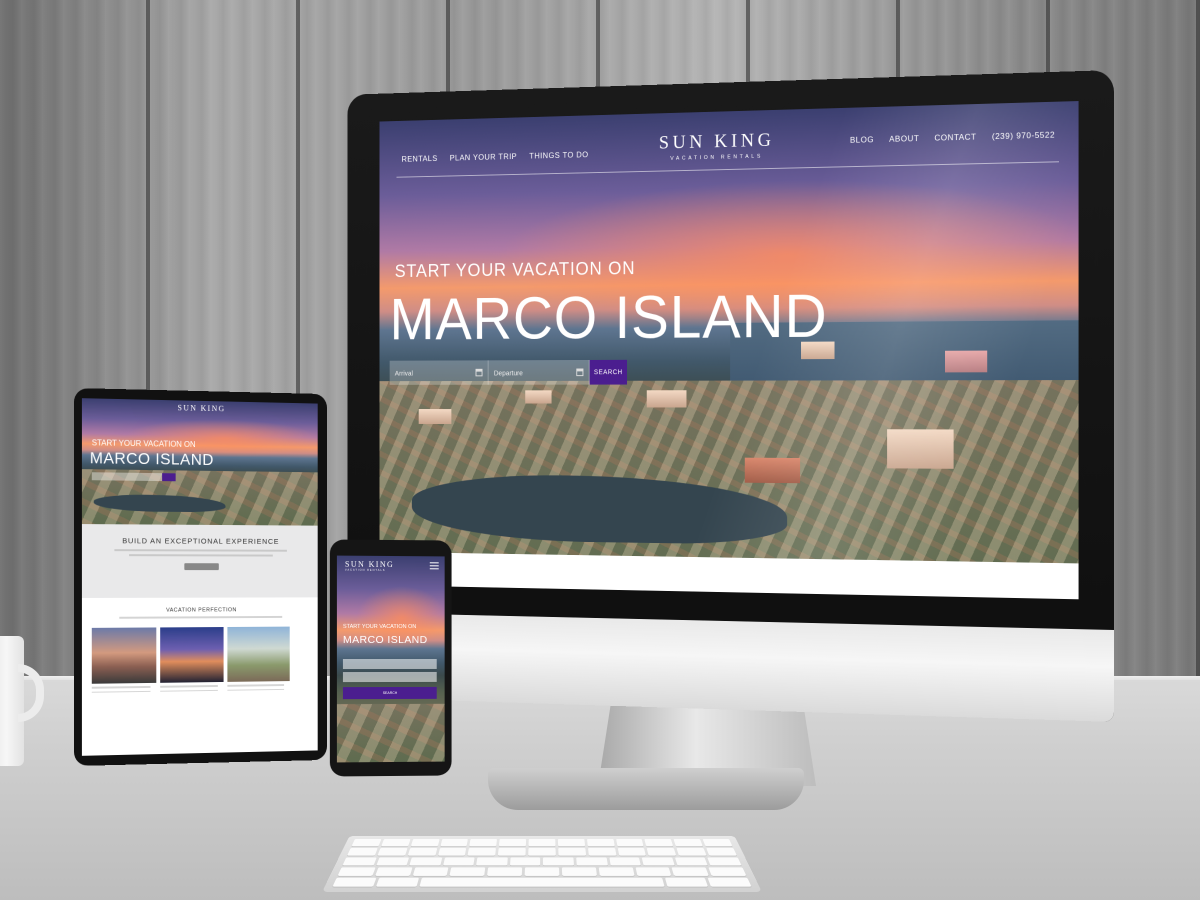  What do you see at coordinates (200, 561) in the screenshot?
I see `experience-section: BUILD AN EXCEPTIONAL EXPERIENCE` at bounding box center [200, 561].